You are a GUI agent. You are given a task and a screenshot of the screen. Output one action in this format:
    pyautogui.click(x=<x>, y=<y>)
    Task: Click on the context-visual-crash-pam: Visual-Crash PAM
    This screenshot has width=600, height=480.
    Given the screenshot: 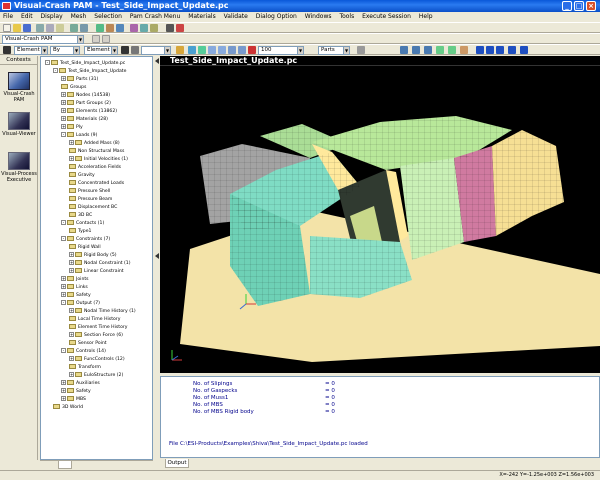 What is the action you would take?
    pyautogui.click(x=19, y=87)
    